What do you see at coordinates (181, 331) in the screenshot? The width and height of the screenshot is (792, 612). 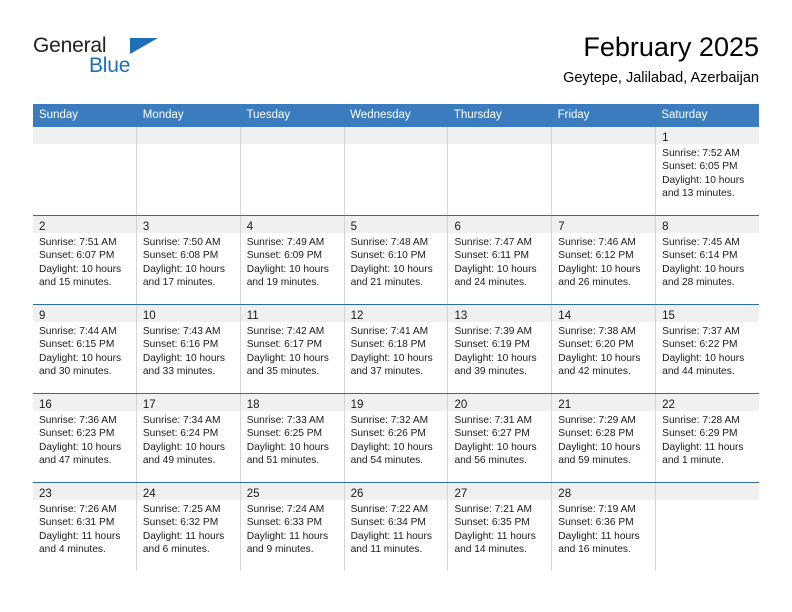 I see `sunrise-text: Sunrise: 7:43 AM` at bounding box center [181, 331].